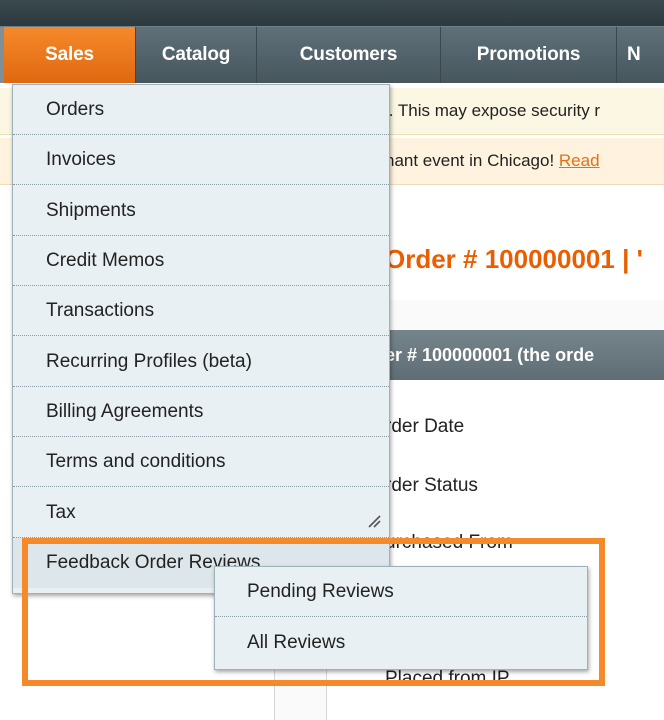 The height and width of the screenshot is (720, 664). What do you see at coordinates (449, 542) in the screenshot?
I see `purchased-from-label: urchased From` at bounding box center [449, 542].